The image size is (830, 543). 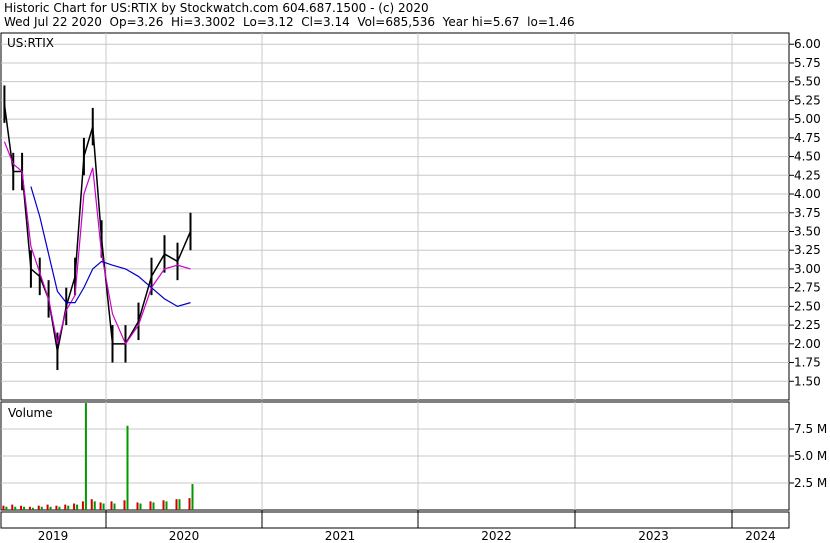 What do you see at coordinates (807, 194) in the screenshot?
I see `price-tick-label: 4.00` at bounding box center [807, 194].